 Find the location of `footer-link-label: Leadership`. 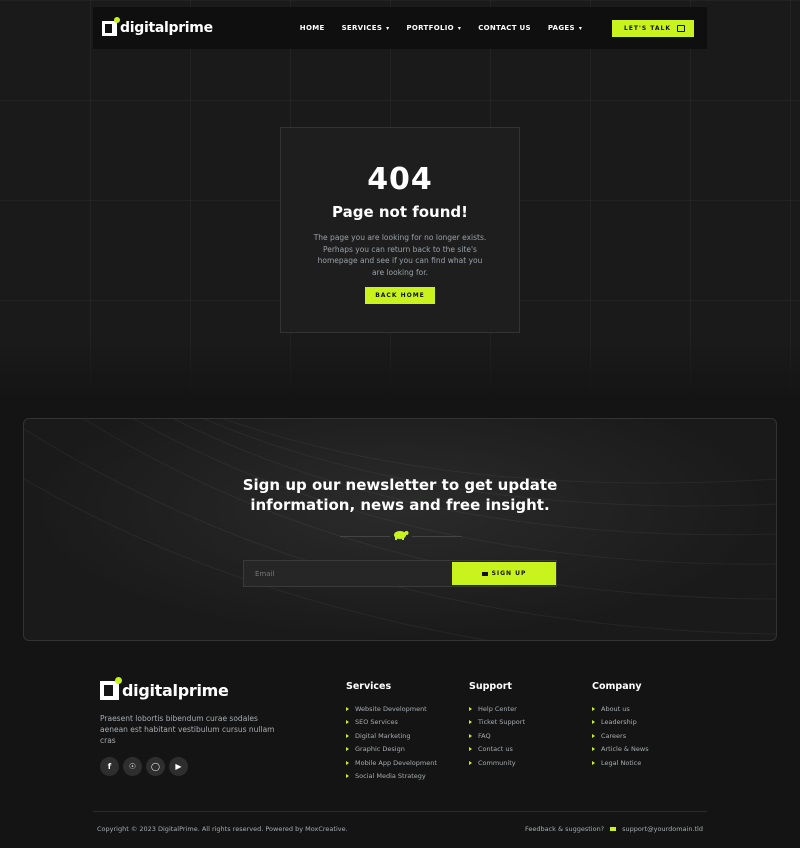

footer-link-label: Leadership is located at coordinates (619, 722).